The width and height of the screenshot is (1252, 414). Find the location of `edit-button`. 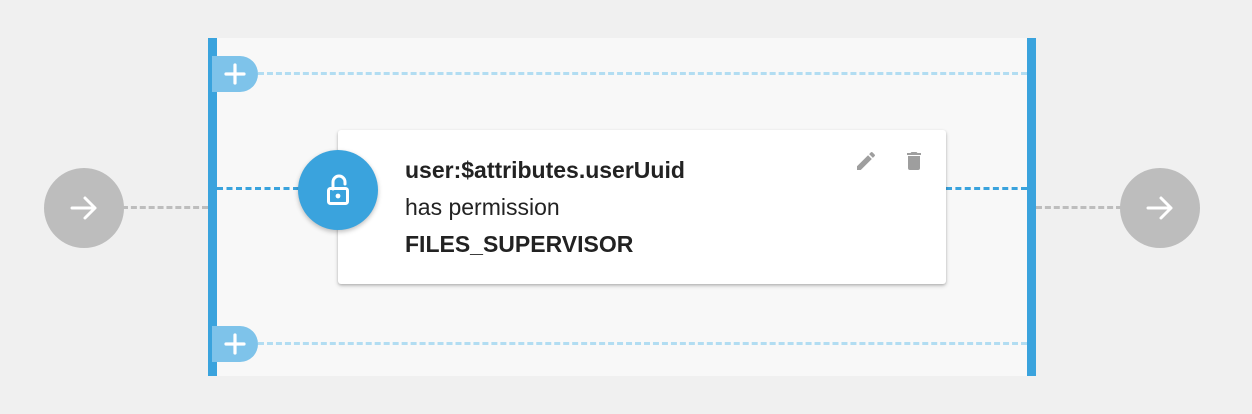

edit-button is located at coordinates (866, 161).